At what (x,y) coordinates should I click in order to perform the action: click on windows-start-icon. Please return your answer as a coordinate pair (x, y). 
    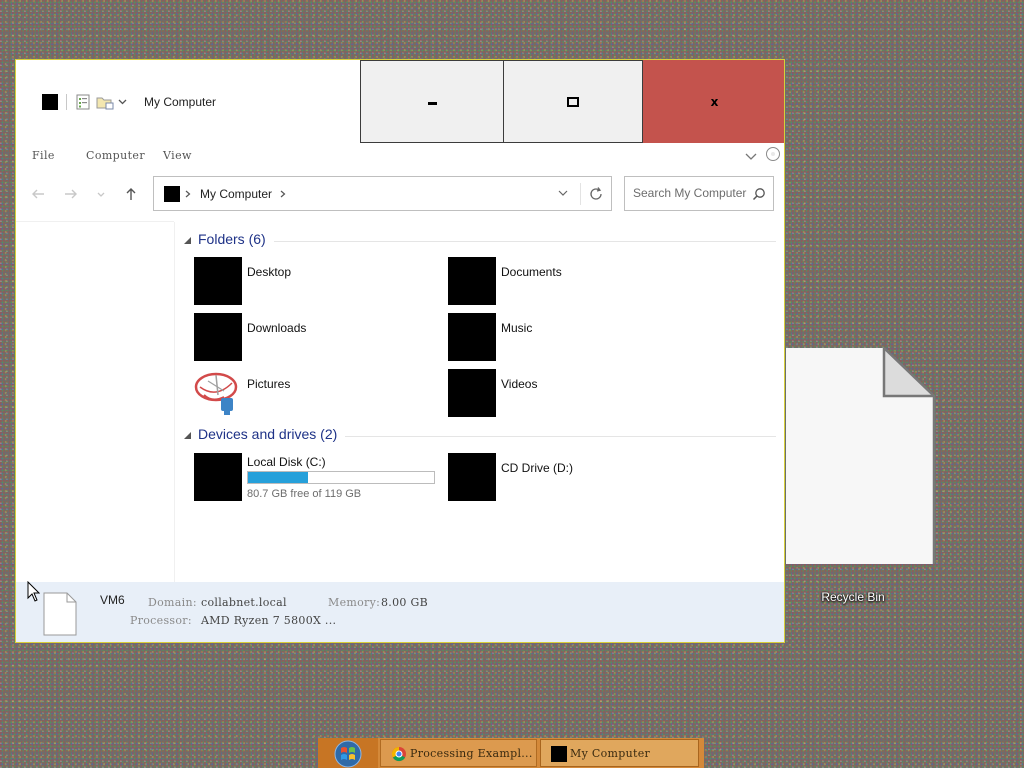
    Looking at the image, I should click on (348, 754).